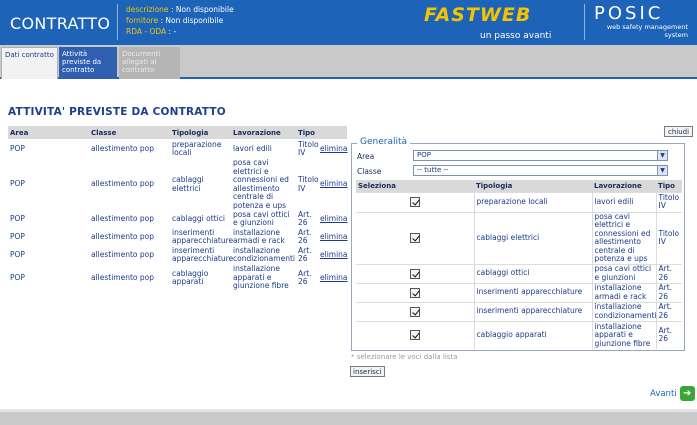  What do you see at coordinates (623, 201) in the screenshot?
I see `cell-lavorazione: lavori edili` at bounding box center [623, 201].